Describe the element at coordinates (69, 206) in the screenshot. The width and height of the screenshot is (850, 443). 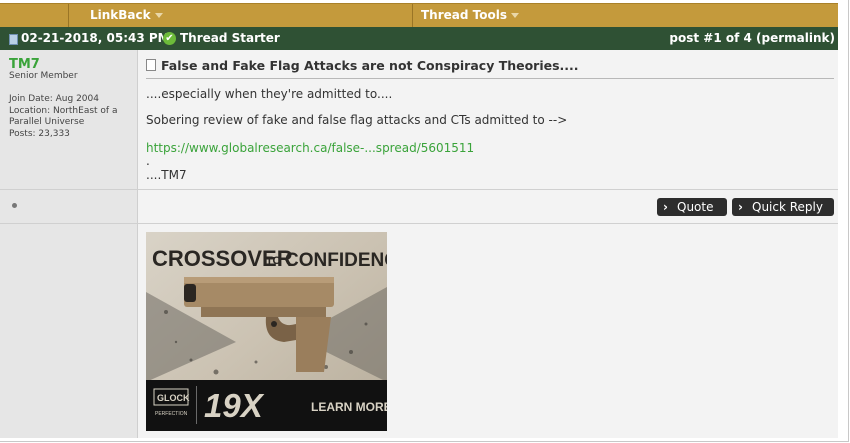
I see `post-footer-left` at that location.